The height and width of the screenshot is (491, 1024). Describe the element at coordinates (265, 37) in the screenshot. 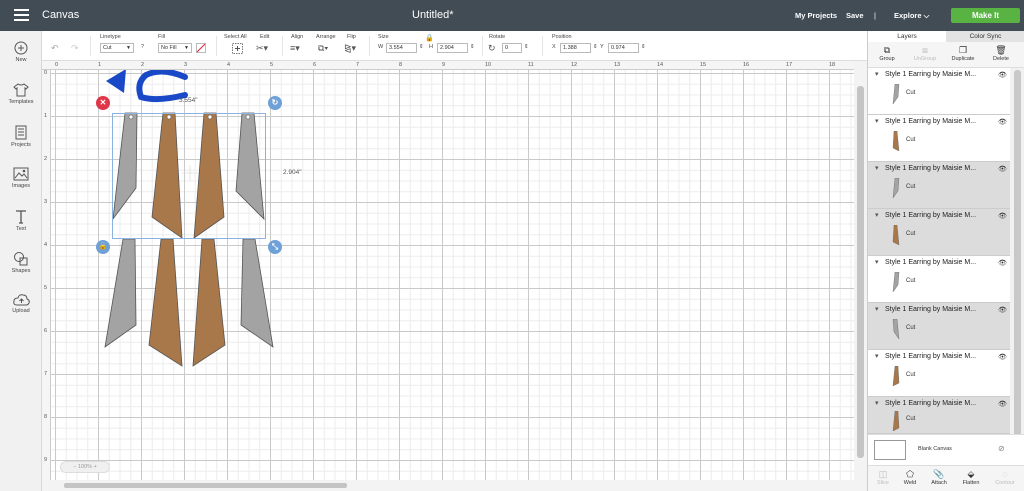

I see `edit-label: Edit` at that location.